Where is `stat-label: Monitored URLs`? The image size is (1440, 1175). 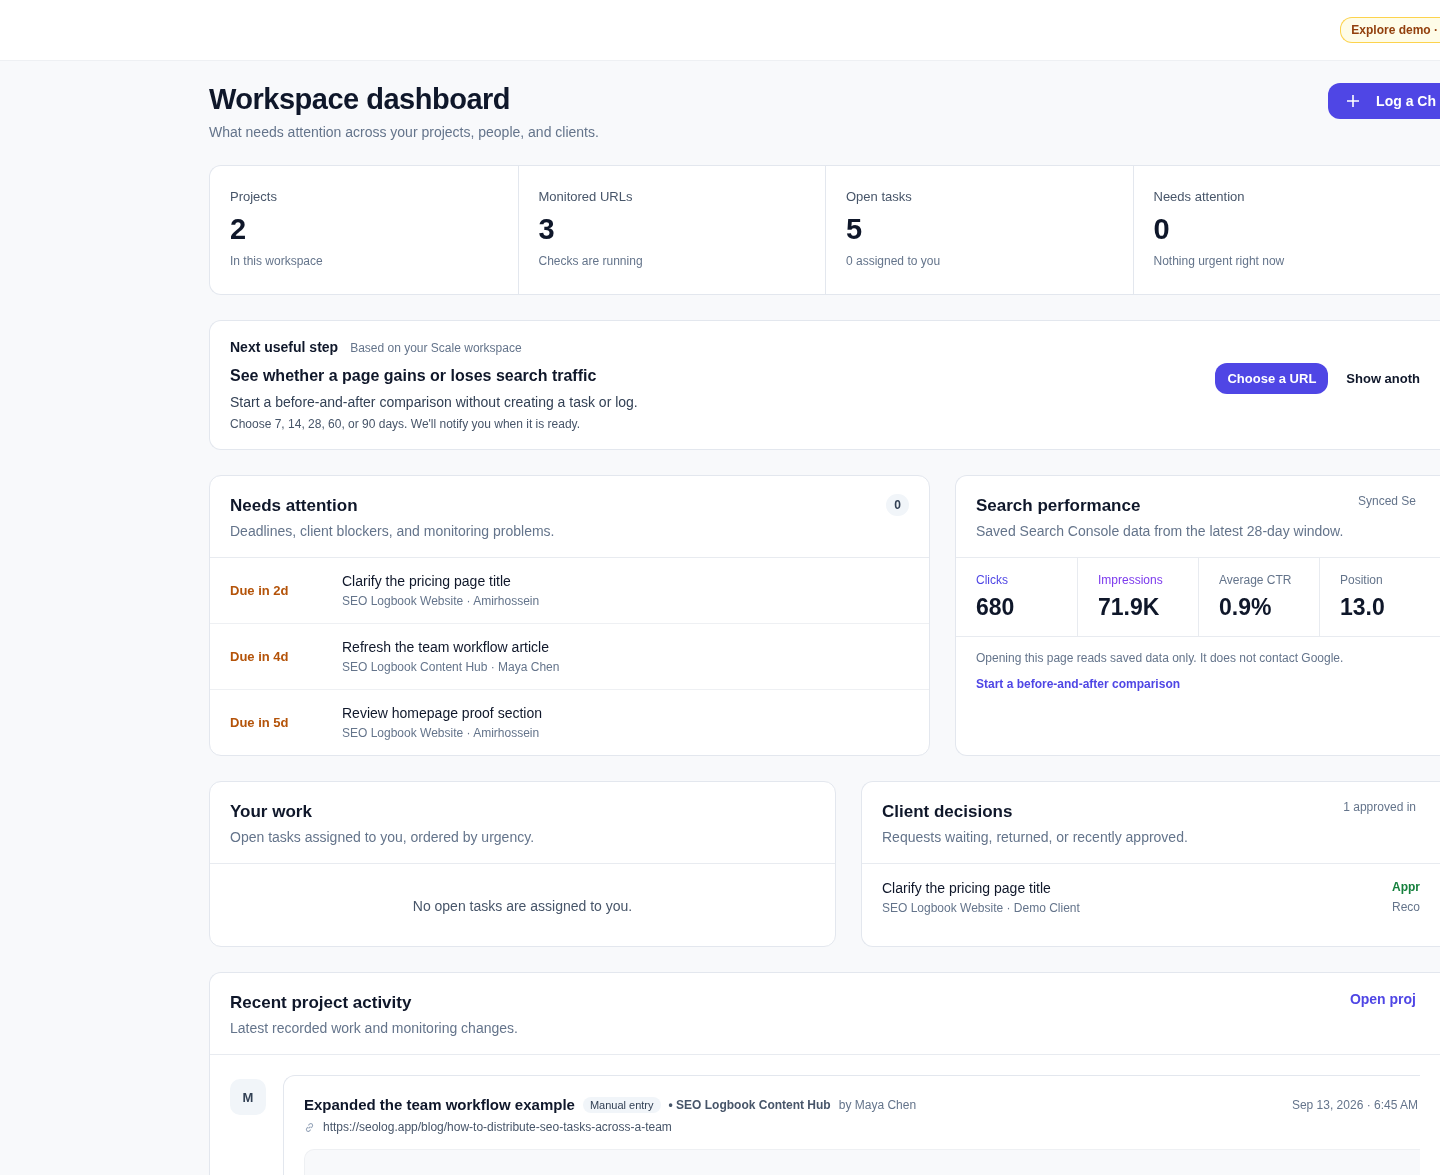 stat-label: Monitored URLs is located at coordinates (586, 196).